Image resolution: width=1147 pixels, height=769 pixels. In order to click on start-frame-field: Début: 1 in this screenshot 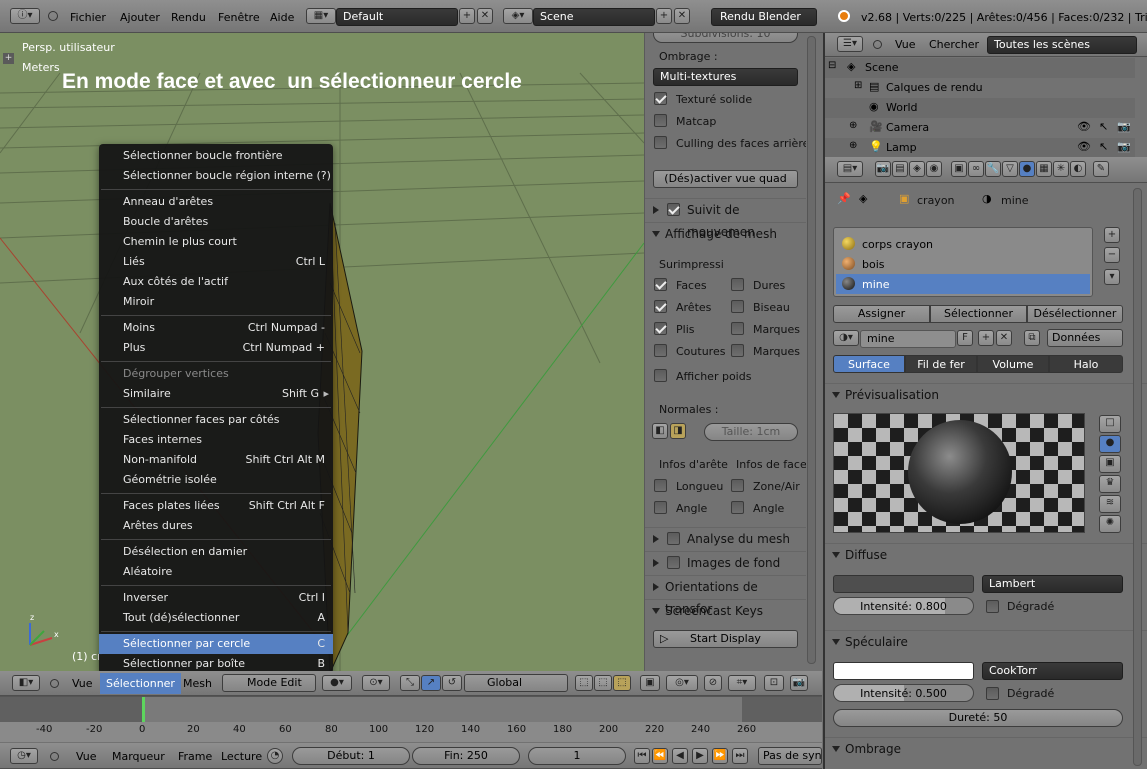, I will do `click(351, 756)`.